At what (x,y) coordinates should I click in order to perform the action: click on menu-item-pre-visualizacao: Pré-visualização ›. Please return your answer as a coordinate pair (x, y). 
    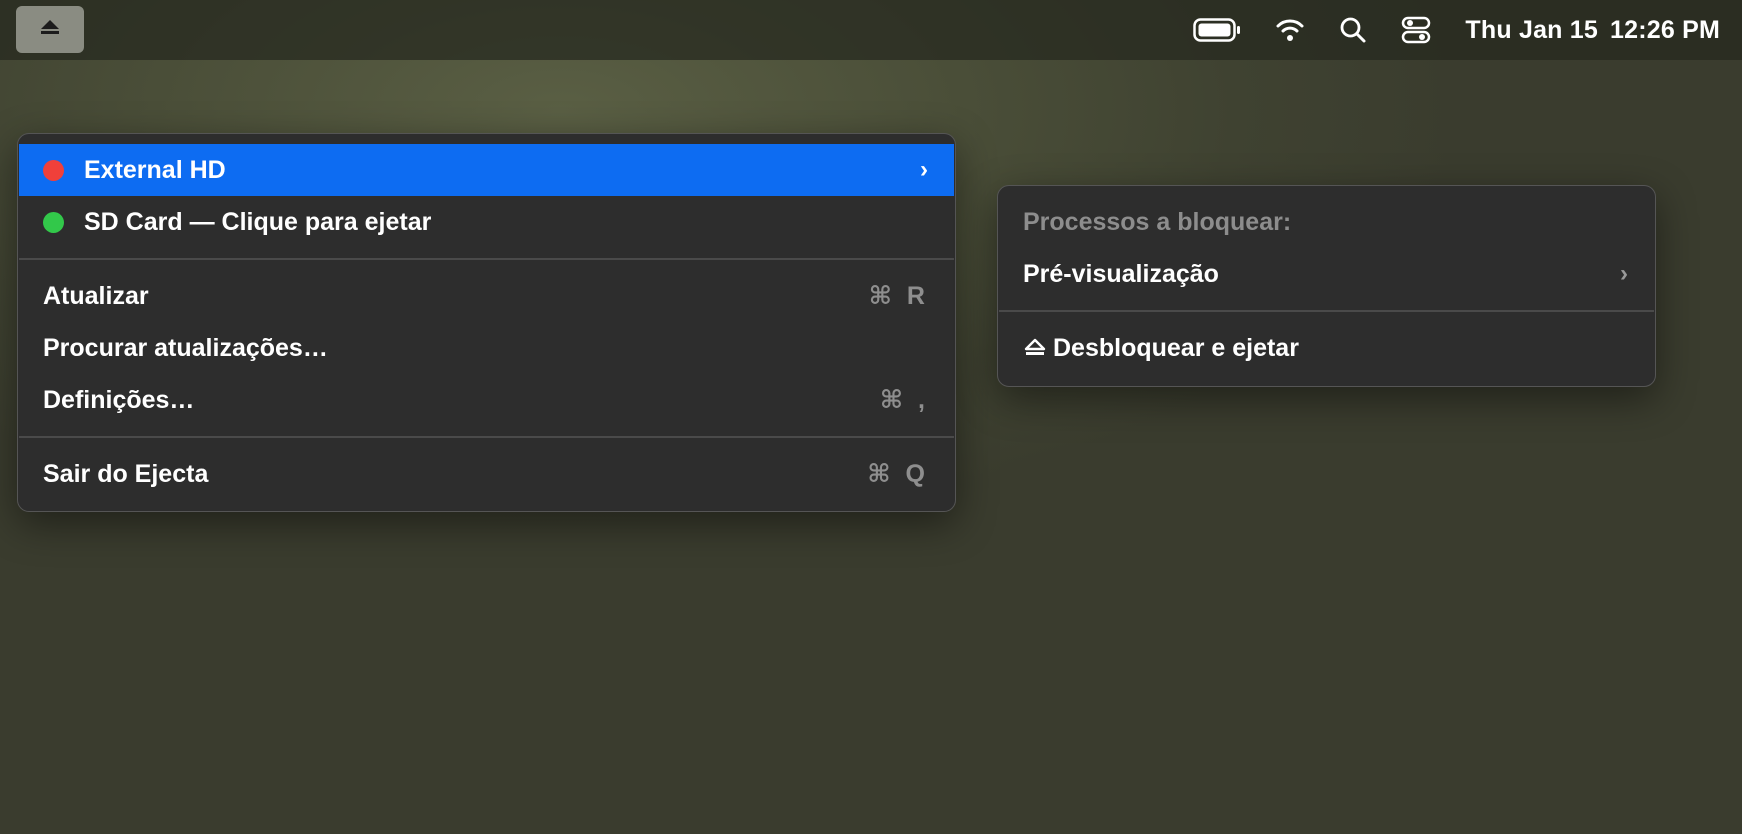
    Looking at the image, I should click on (1326, 274).